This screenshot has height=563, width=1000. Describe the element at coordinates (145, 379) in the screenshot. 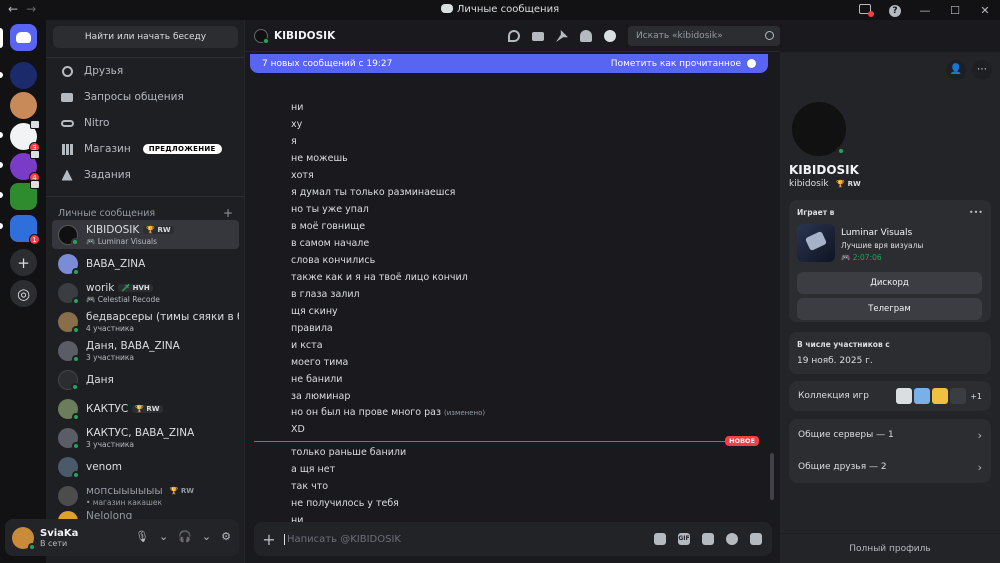

I see `dm-item-danya: Даня` at that location.